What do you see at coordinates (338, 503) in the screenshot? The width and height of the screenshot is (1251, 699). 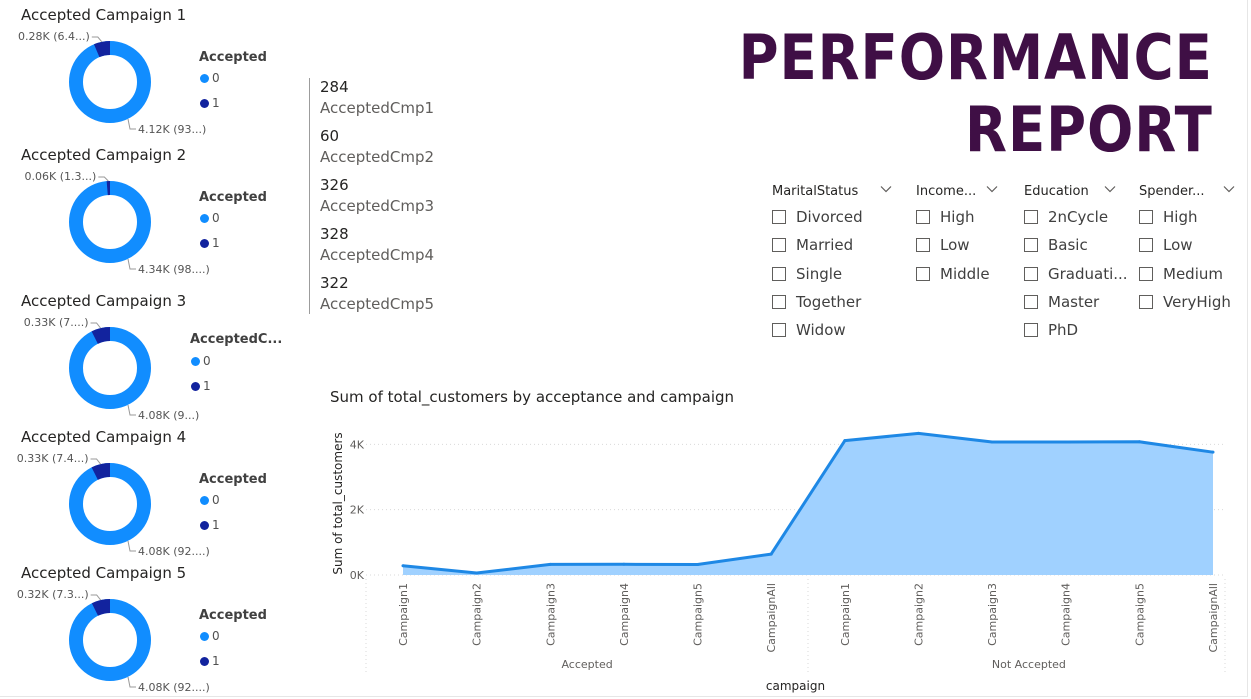 I see `y-axis-title: Sum of total_customers` at bounding box center [338, 503].